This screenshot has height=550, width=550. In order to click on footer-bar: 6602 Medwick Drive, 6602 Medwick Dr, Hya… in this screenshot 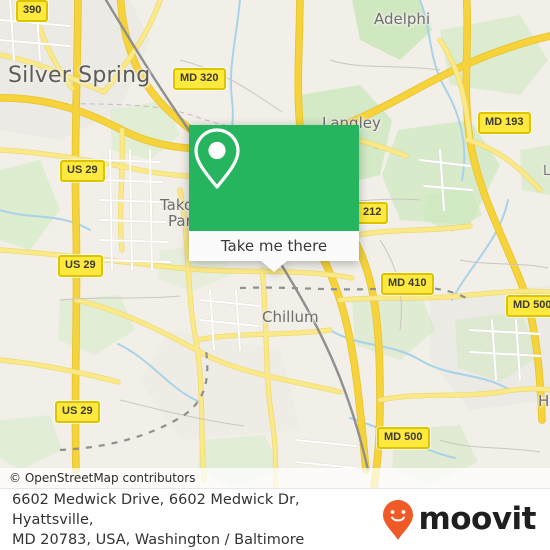, I will do `click(275, 519)`.